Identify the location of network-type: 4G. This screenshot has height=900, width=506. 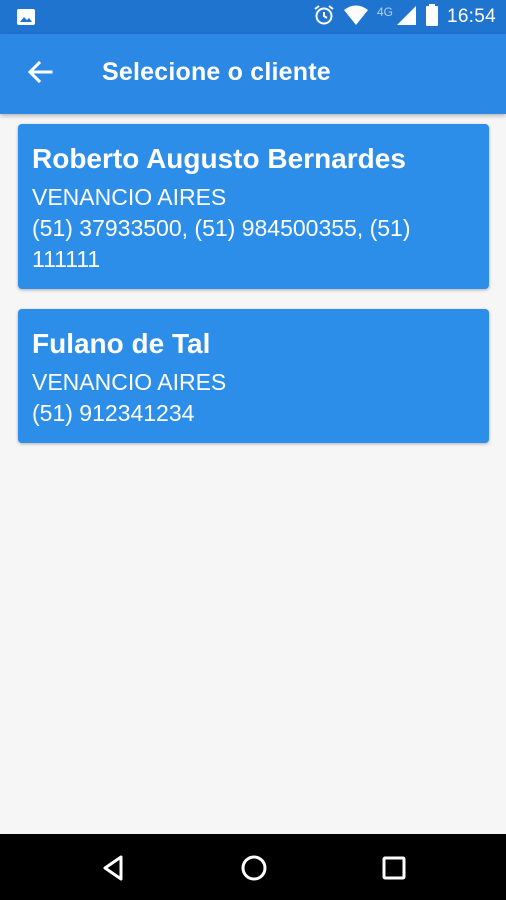
(384, 12).